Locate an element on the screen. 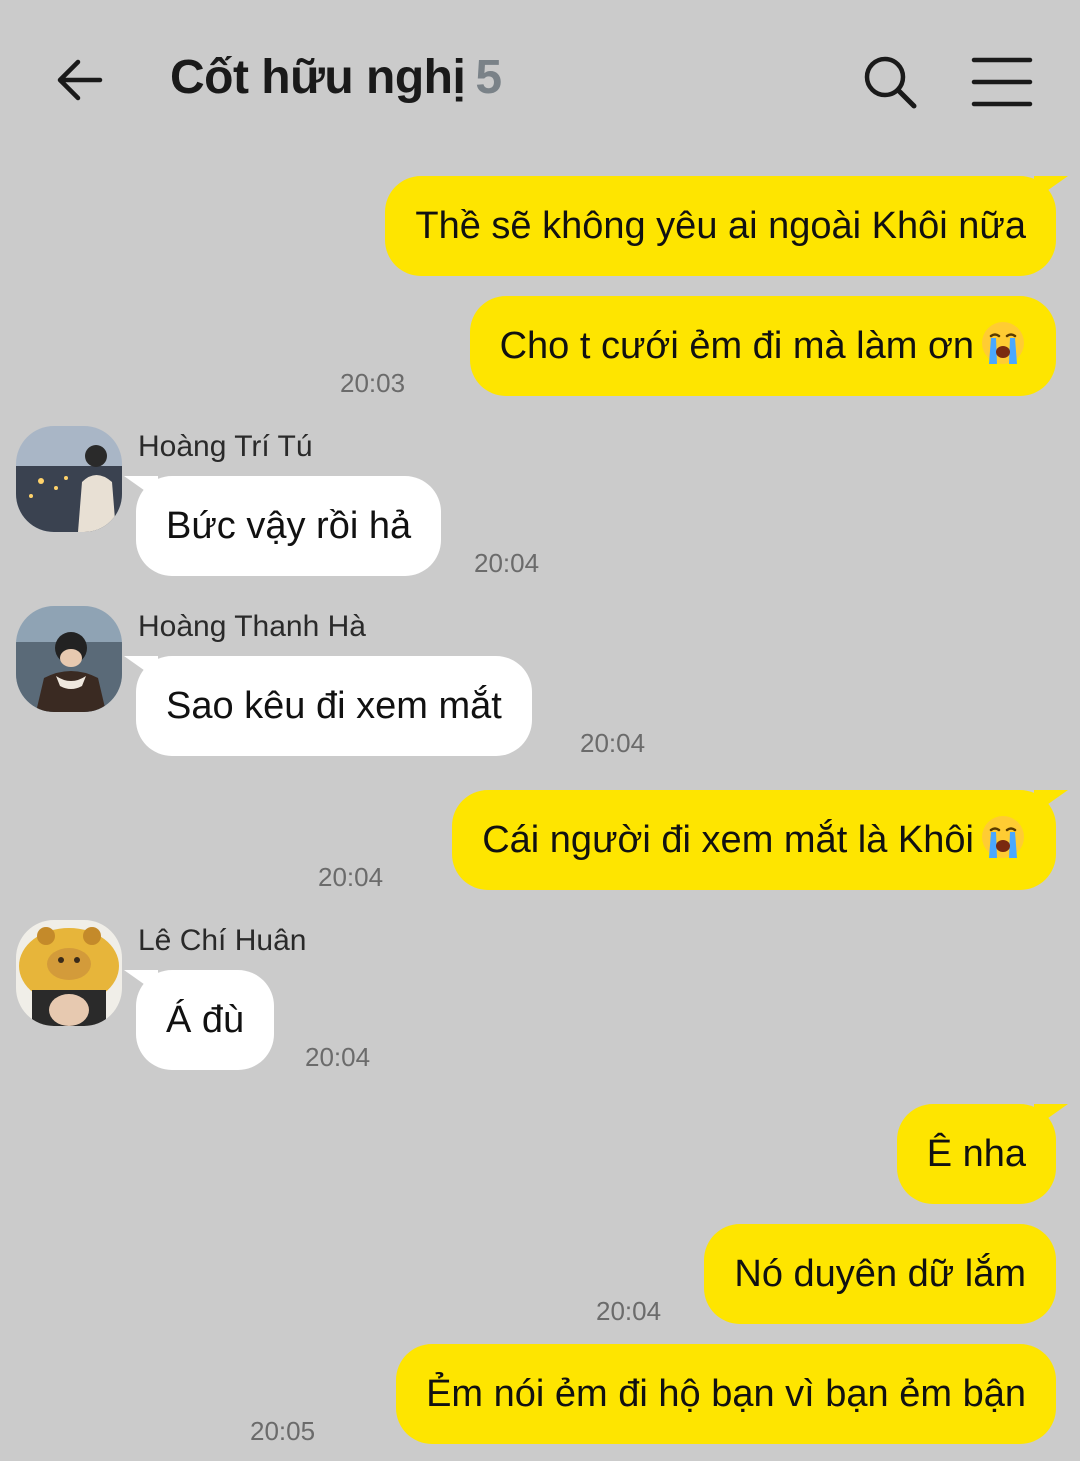  sender-name: Lê Chí Huân is located at coordinates (222, 940).